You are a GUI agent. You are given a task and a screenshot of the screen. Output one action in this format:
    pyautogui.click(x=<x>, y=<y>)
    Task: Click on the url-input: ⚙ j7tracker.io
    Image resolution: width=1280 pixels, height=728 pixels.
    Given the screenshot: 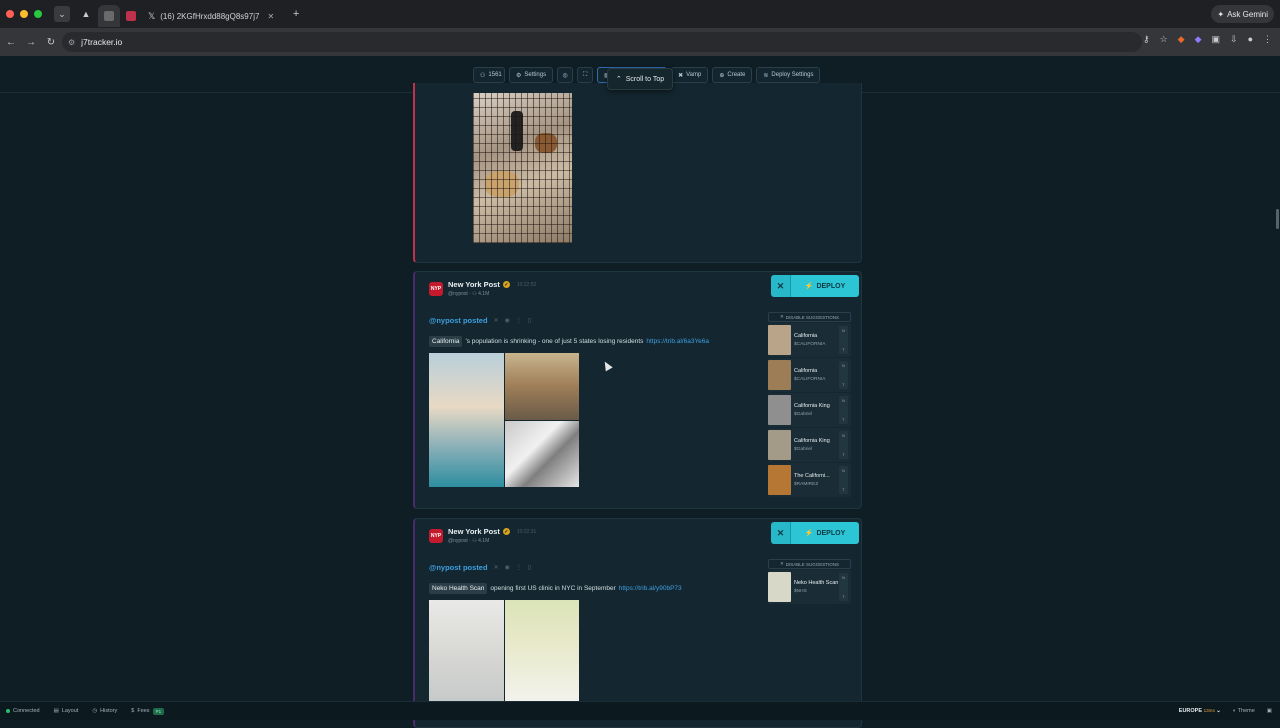 What is the action you would take?
    pyautogui.click(x=602, y=42)
    